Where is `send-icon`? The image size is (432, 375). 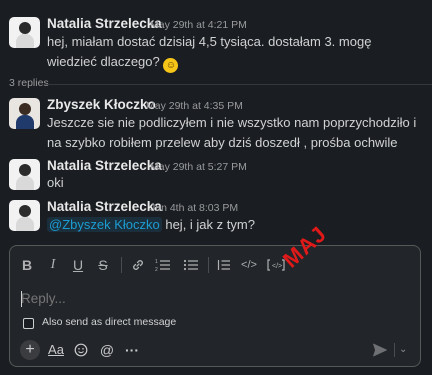 send-icon is located at coordinates (381, 350).